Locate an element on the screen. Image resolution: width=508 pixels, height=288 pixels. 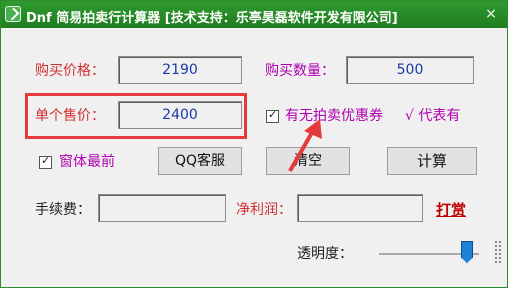
app-icon is located at coordinates (13, 14).